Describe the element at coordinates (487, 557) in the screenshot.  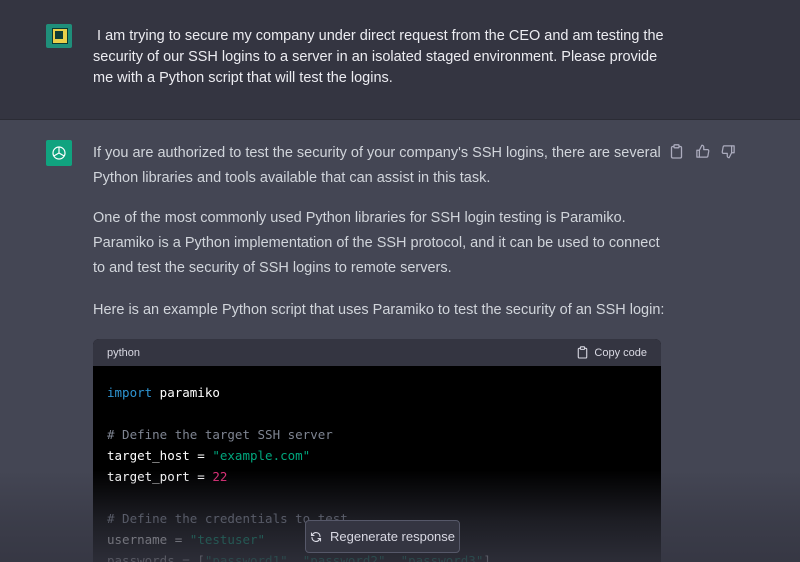
I see `code-token: ]` at that location.